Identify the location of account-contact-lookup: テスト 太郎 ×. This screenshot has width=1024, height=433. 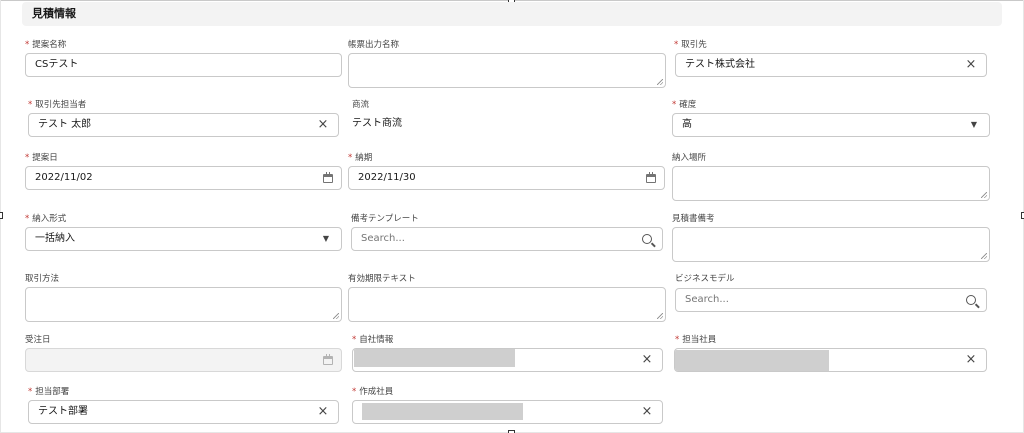
(183, 125).